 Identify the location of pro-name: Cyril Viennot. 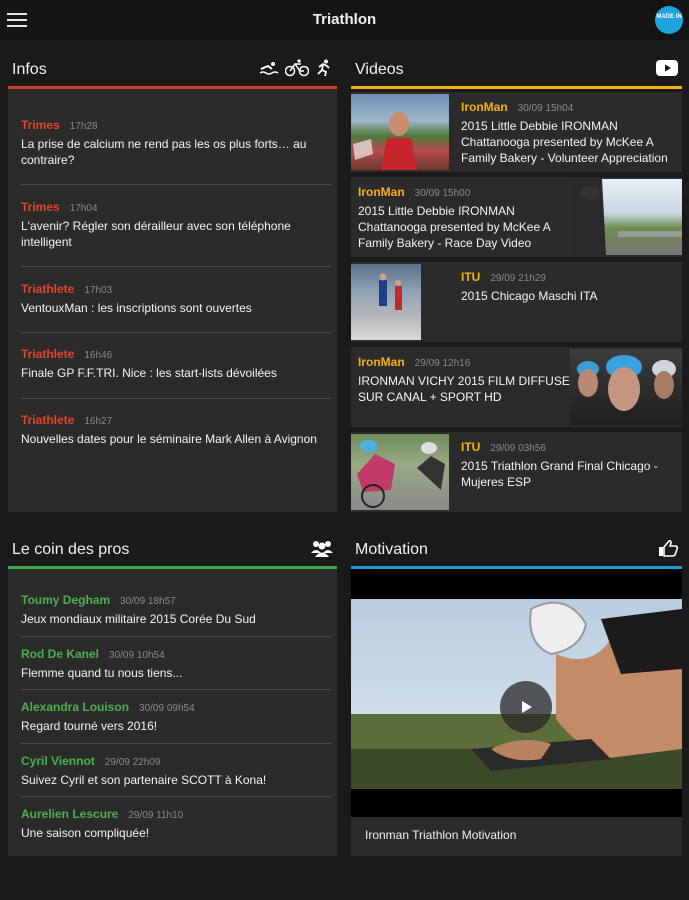
(58, 761).